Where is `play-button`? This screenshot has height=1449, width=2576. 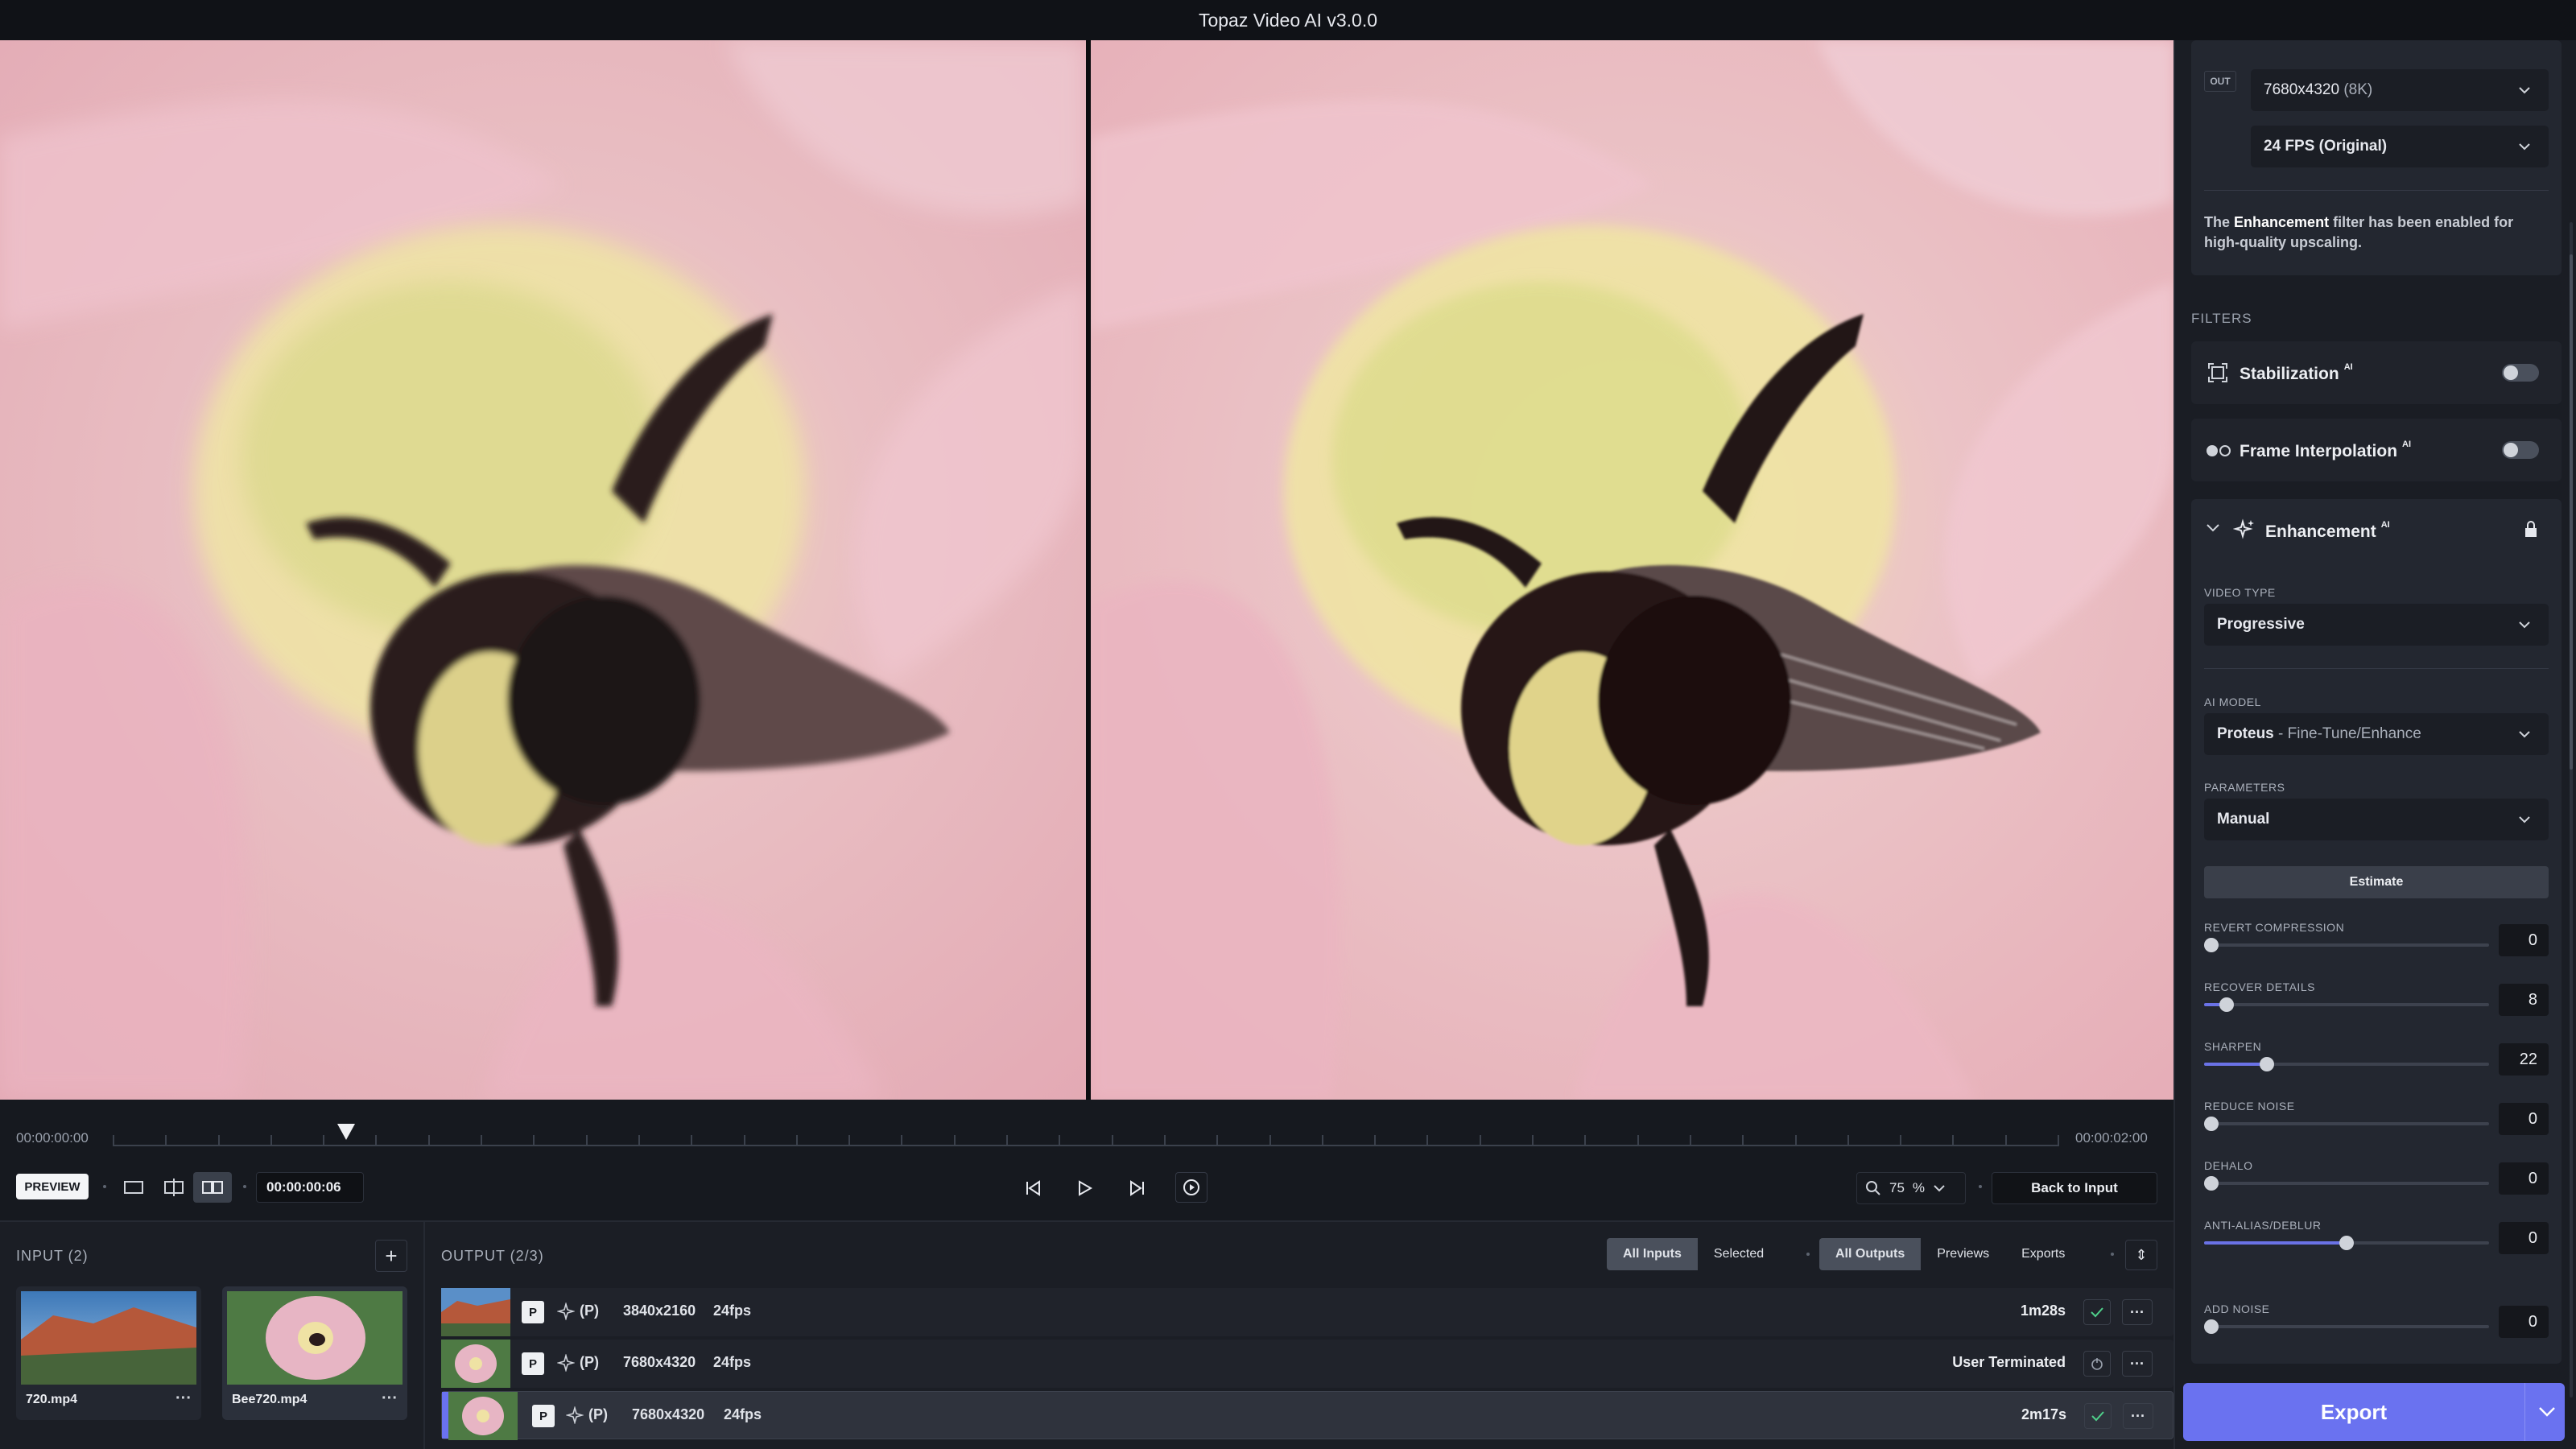
play-button is located at coordinates (1084, 1188).